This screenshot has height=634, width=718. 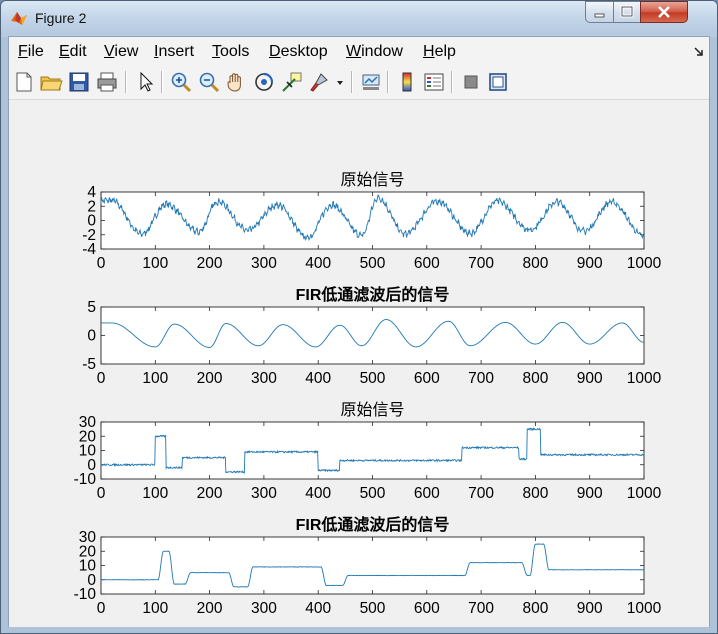 What do you see at coordinates (371, 82) in the screenshot?
I see `link-plot-icon` at bounding box center [371, 82].